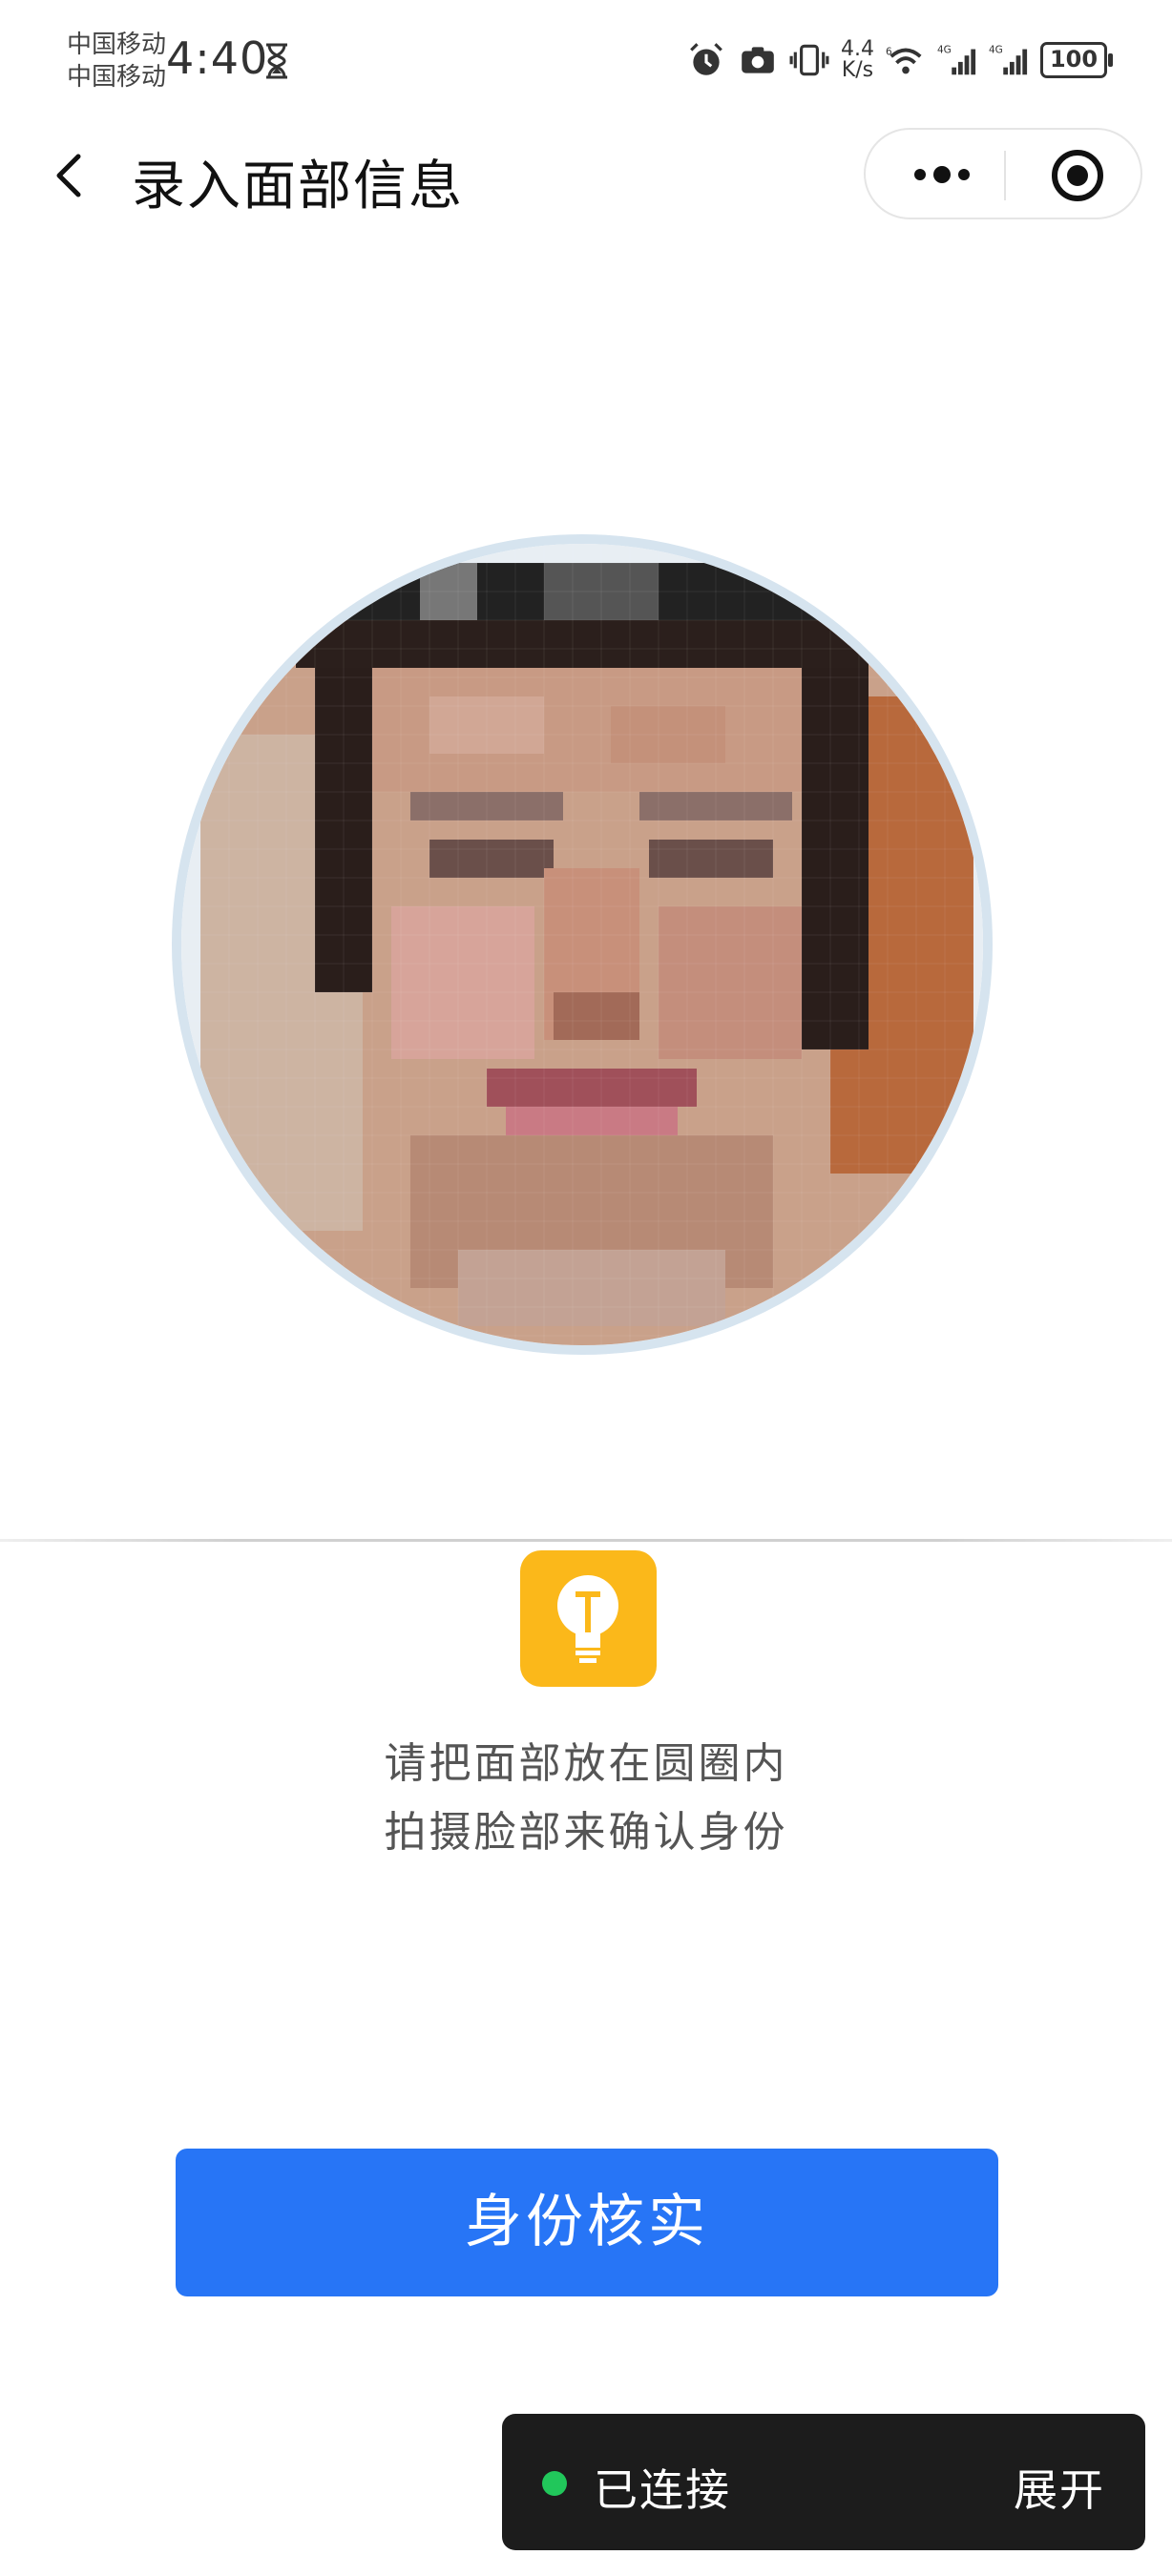 The image size is (1172, 2576). What do you see at coordinates (996, 49) in the screenshot?
I see `signal-2-label: 4G` at bounding box center [996, 49].